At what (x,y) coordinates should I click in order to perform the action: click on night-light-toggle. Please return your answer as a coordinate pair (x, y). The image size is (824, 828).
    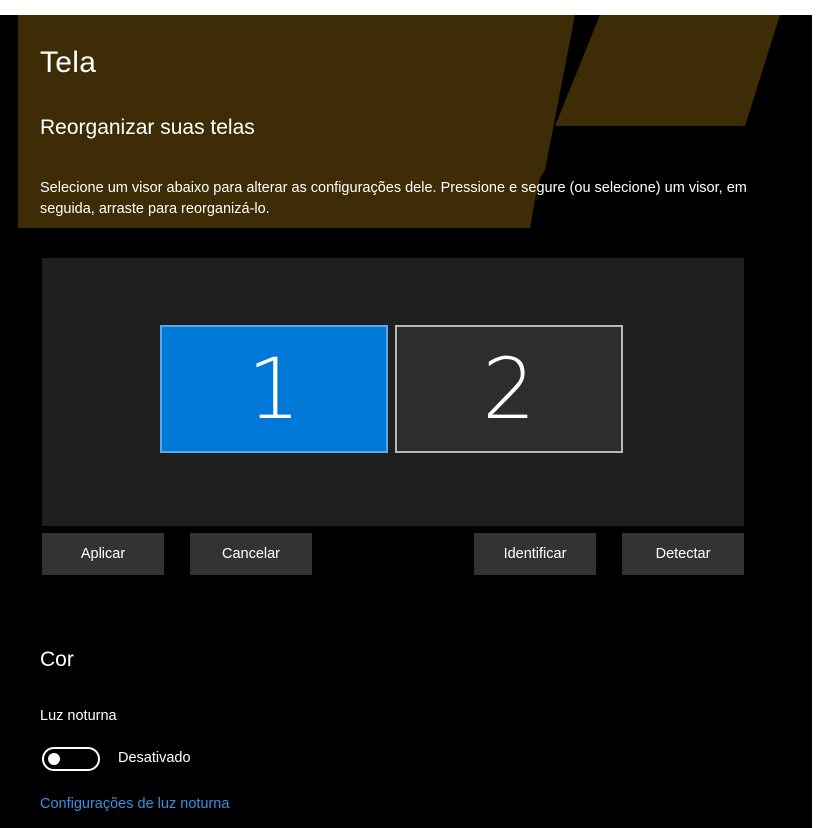
    Looking at the image, I should click on (71, 759).